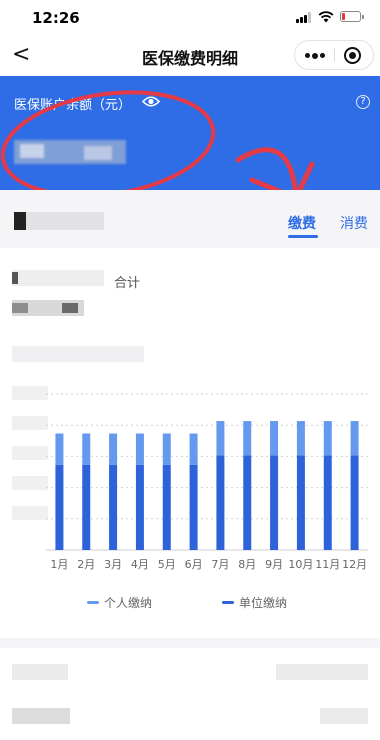 The image size is (380, 740). I want to click on x-tick-label: 7月, so click(220, 564).